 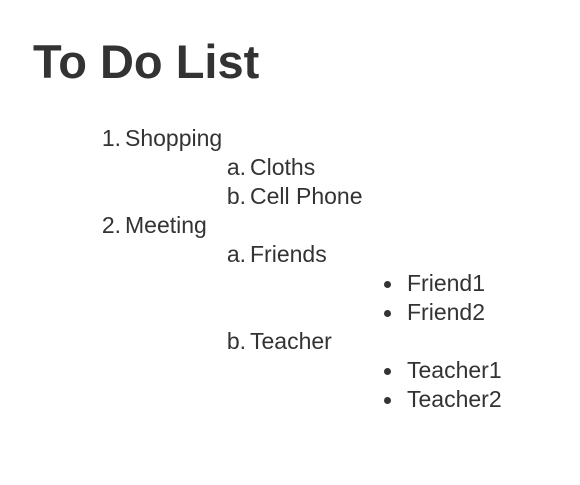 I want to click on sublist-item-label: Friends, so click(x=288, y=254).